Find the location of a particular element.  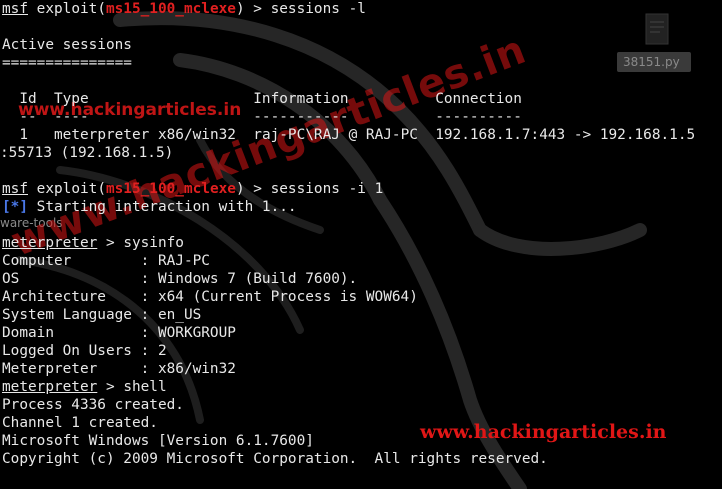

sessions-table-row-wrap: :55713 (192.168.1.5) is located at coordinates (87, 153).